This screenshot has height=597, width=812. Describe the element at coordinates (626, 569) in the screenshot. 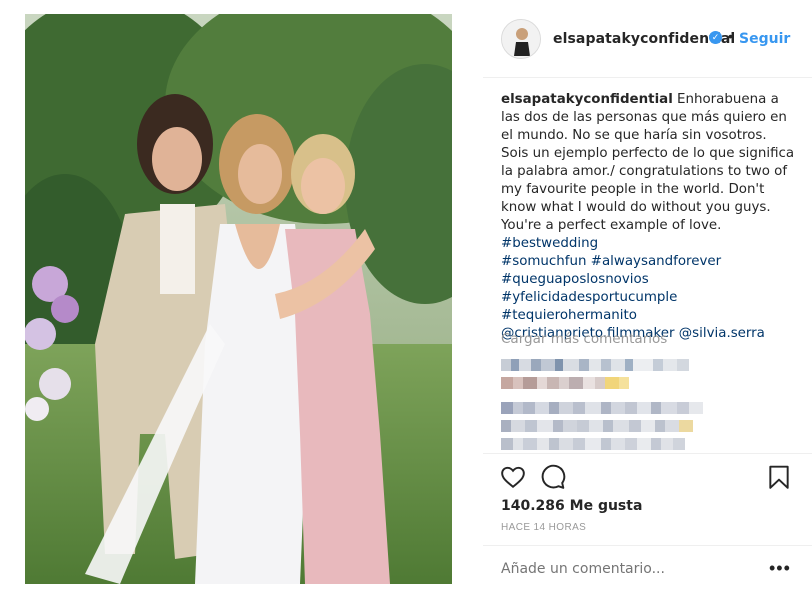

I see `comment-input` at that location.